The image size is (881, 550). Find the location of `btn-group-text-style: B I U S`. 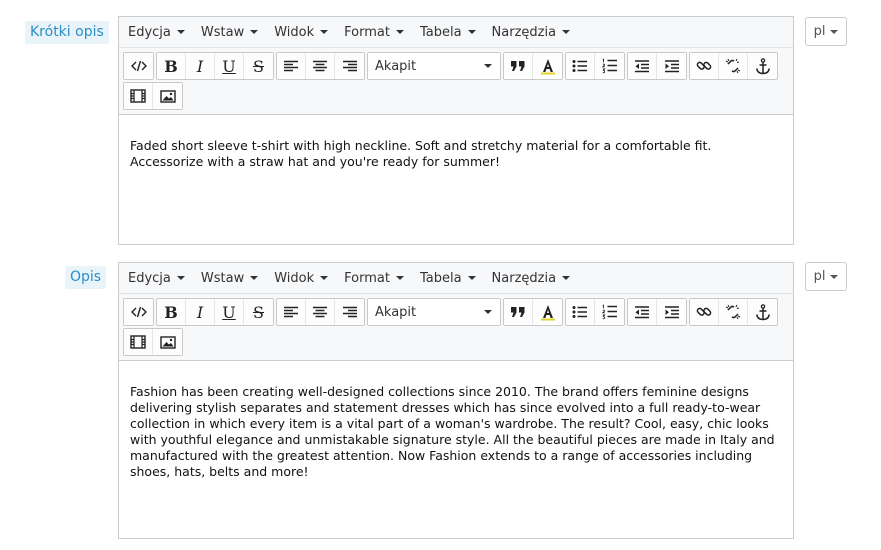

btn-group-text-style: B I U S is located at coordinates (215, 66).